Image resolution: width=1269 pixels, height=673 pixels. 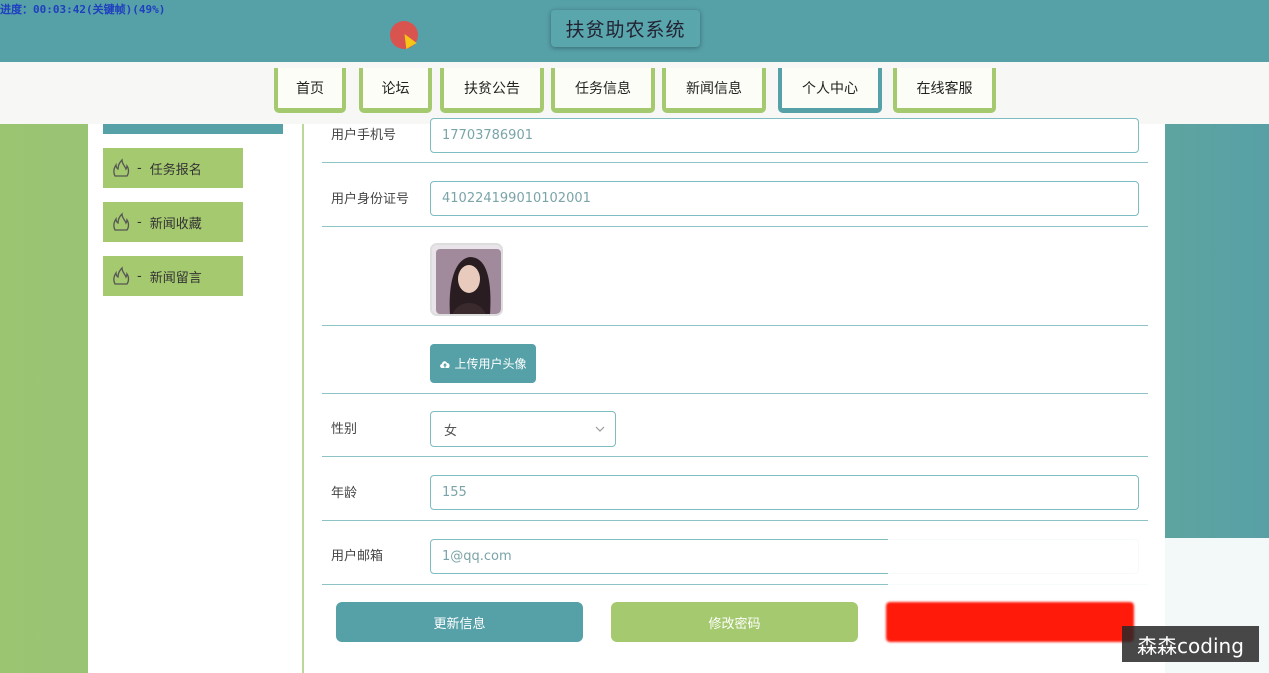 What do you see at coordinates (364, 135) in the screenshot?
I see `phone-label: 用户手机号` at bounding box center [364, 135].